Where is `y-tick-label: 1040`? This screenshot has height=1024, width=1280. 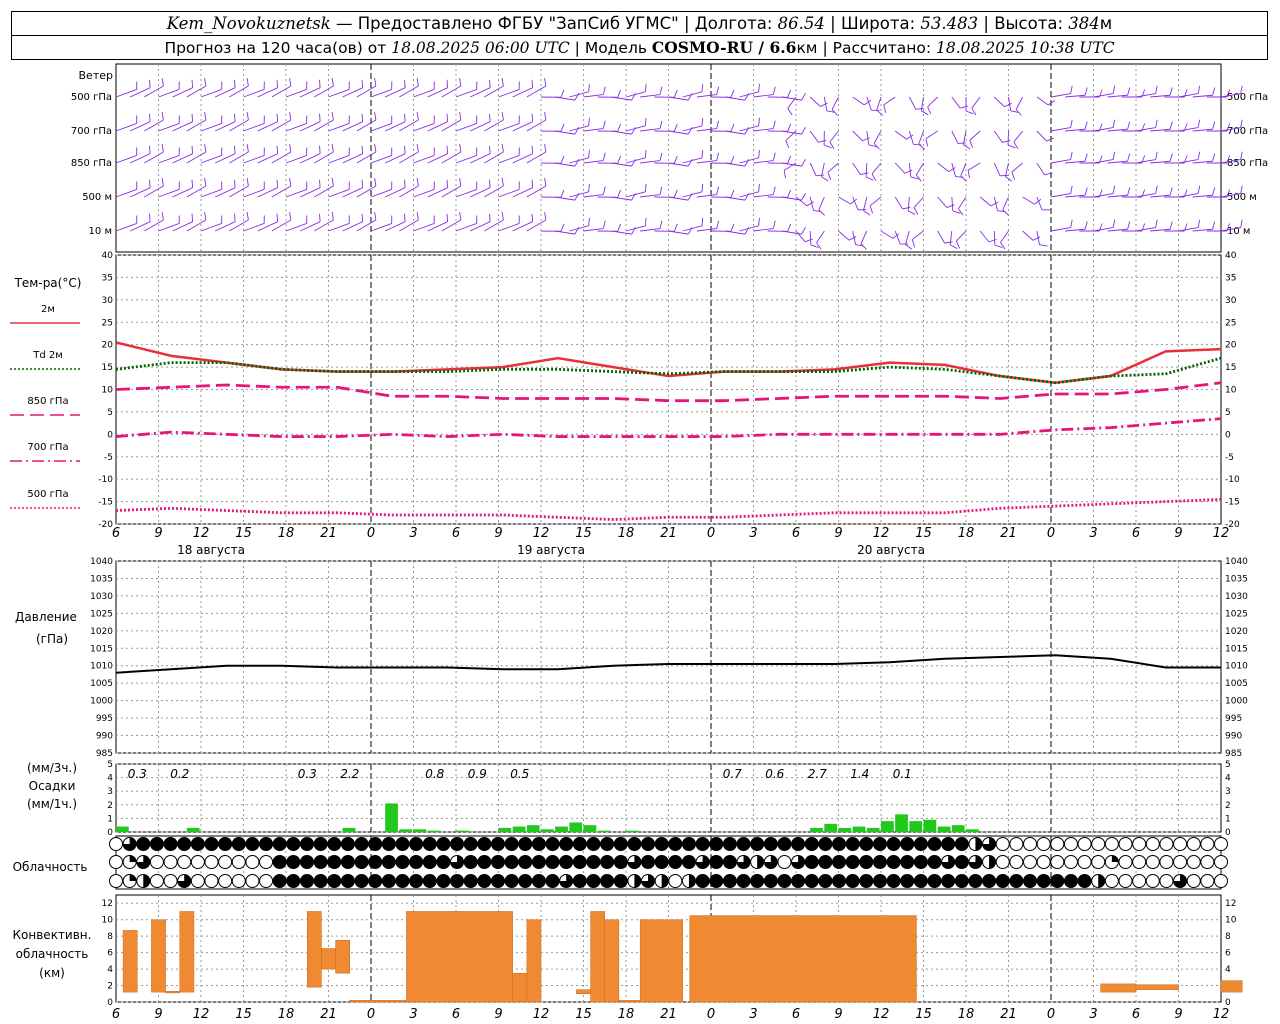
y-tick-label: 1040 is located at coordinates (101, 562).